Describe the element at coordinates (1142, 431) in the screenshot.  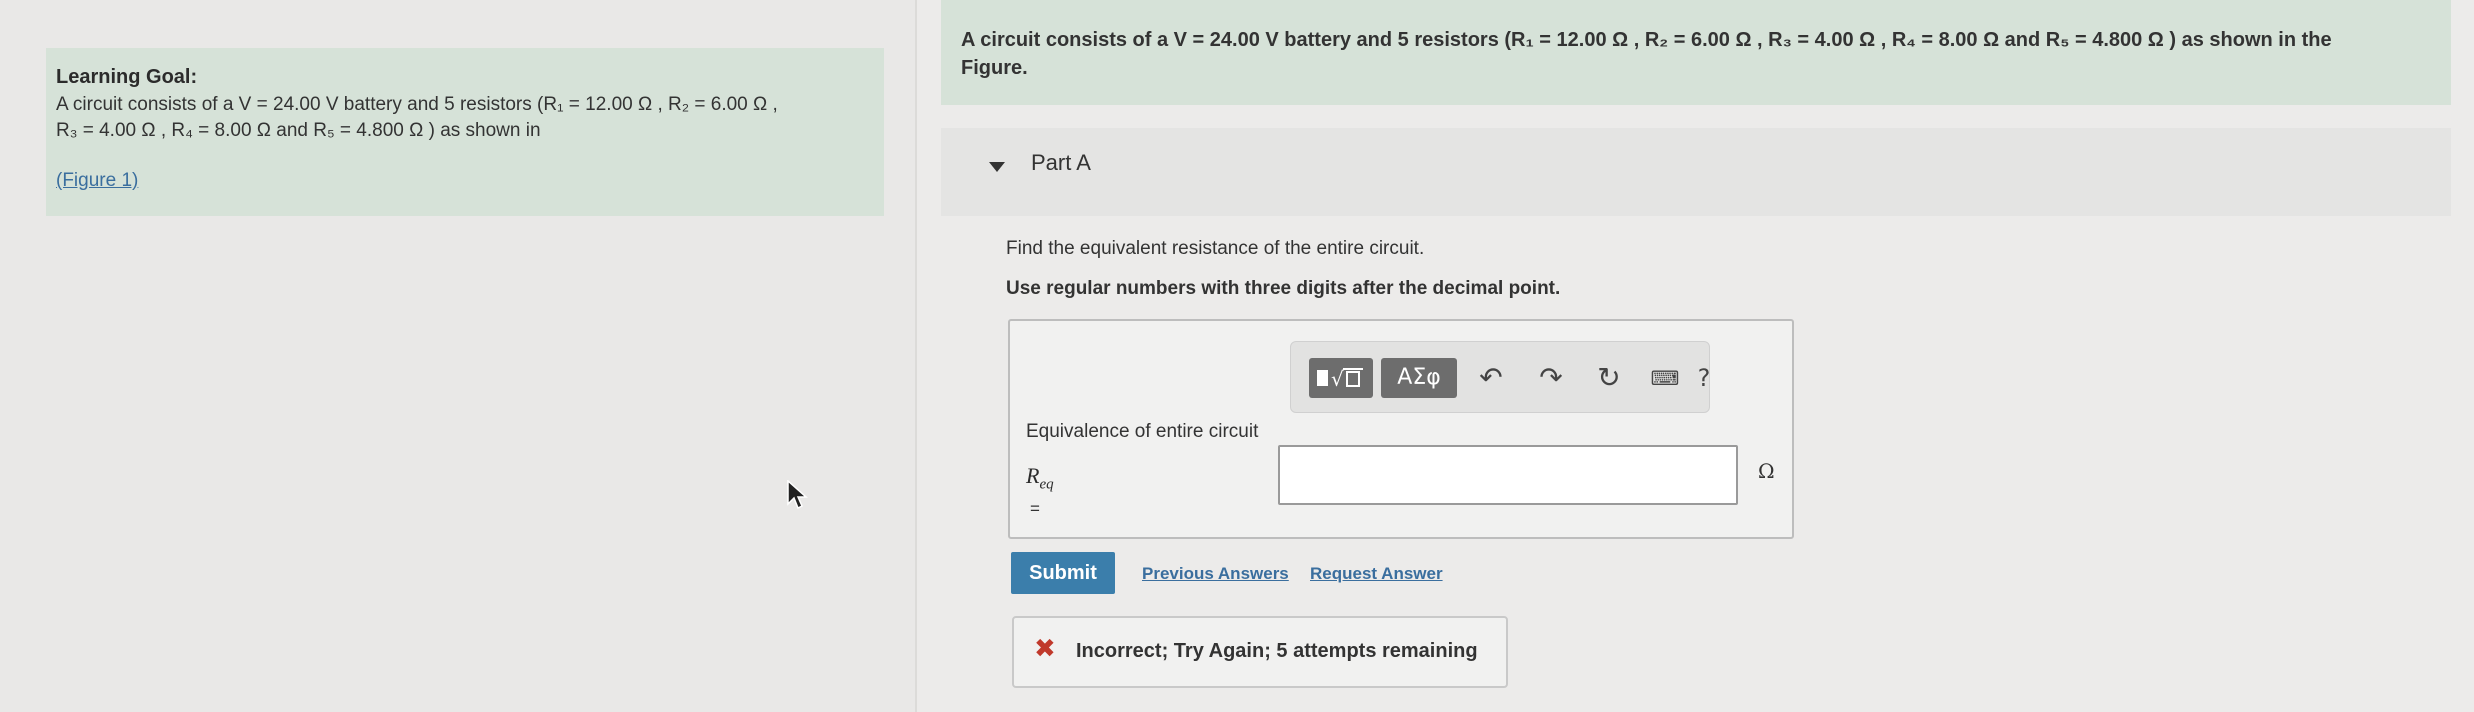
I see `answer-label: Equivalence of entire circuit` at that location.